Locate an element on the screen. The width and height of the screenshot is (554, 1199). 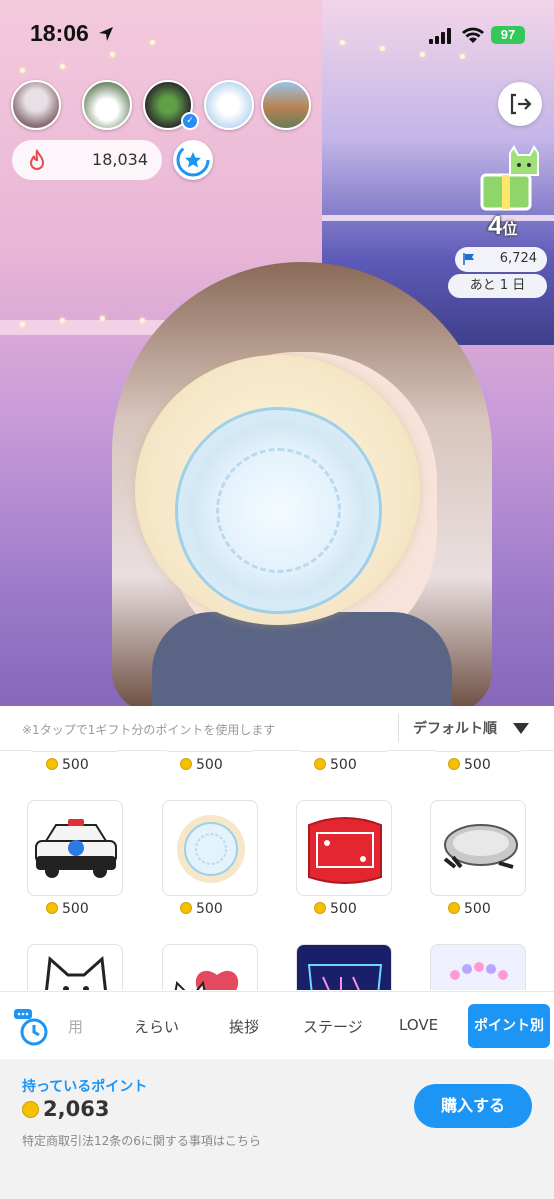
ranking-position: 4位 is located at coordinates (503, 225).